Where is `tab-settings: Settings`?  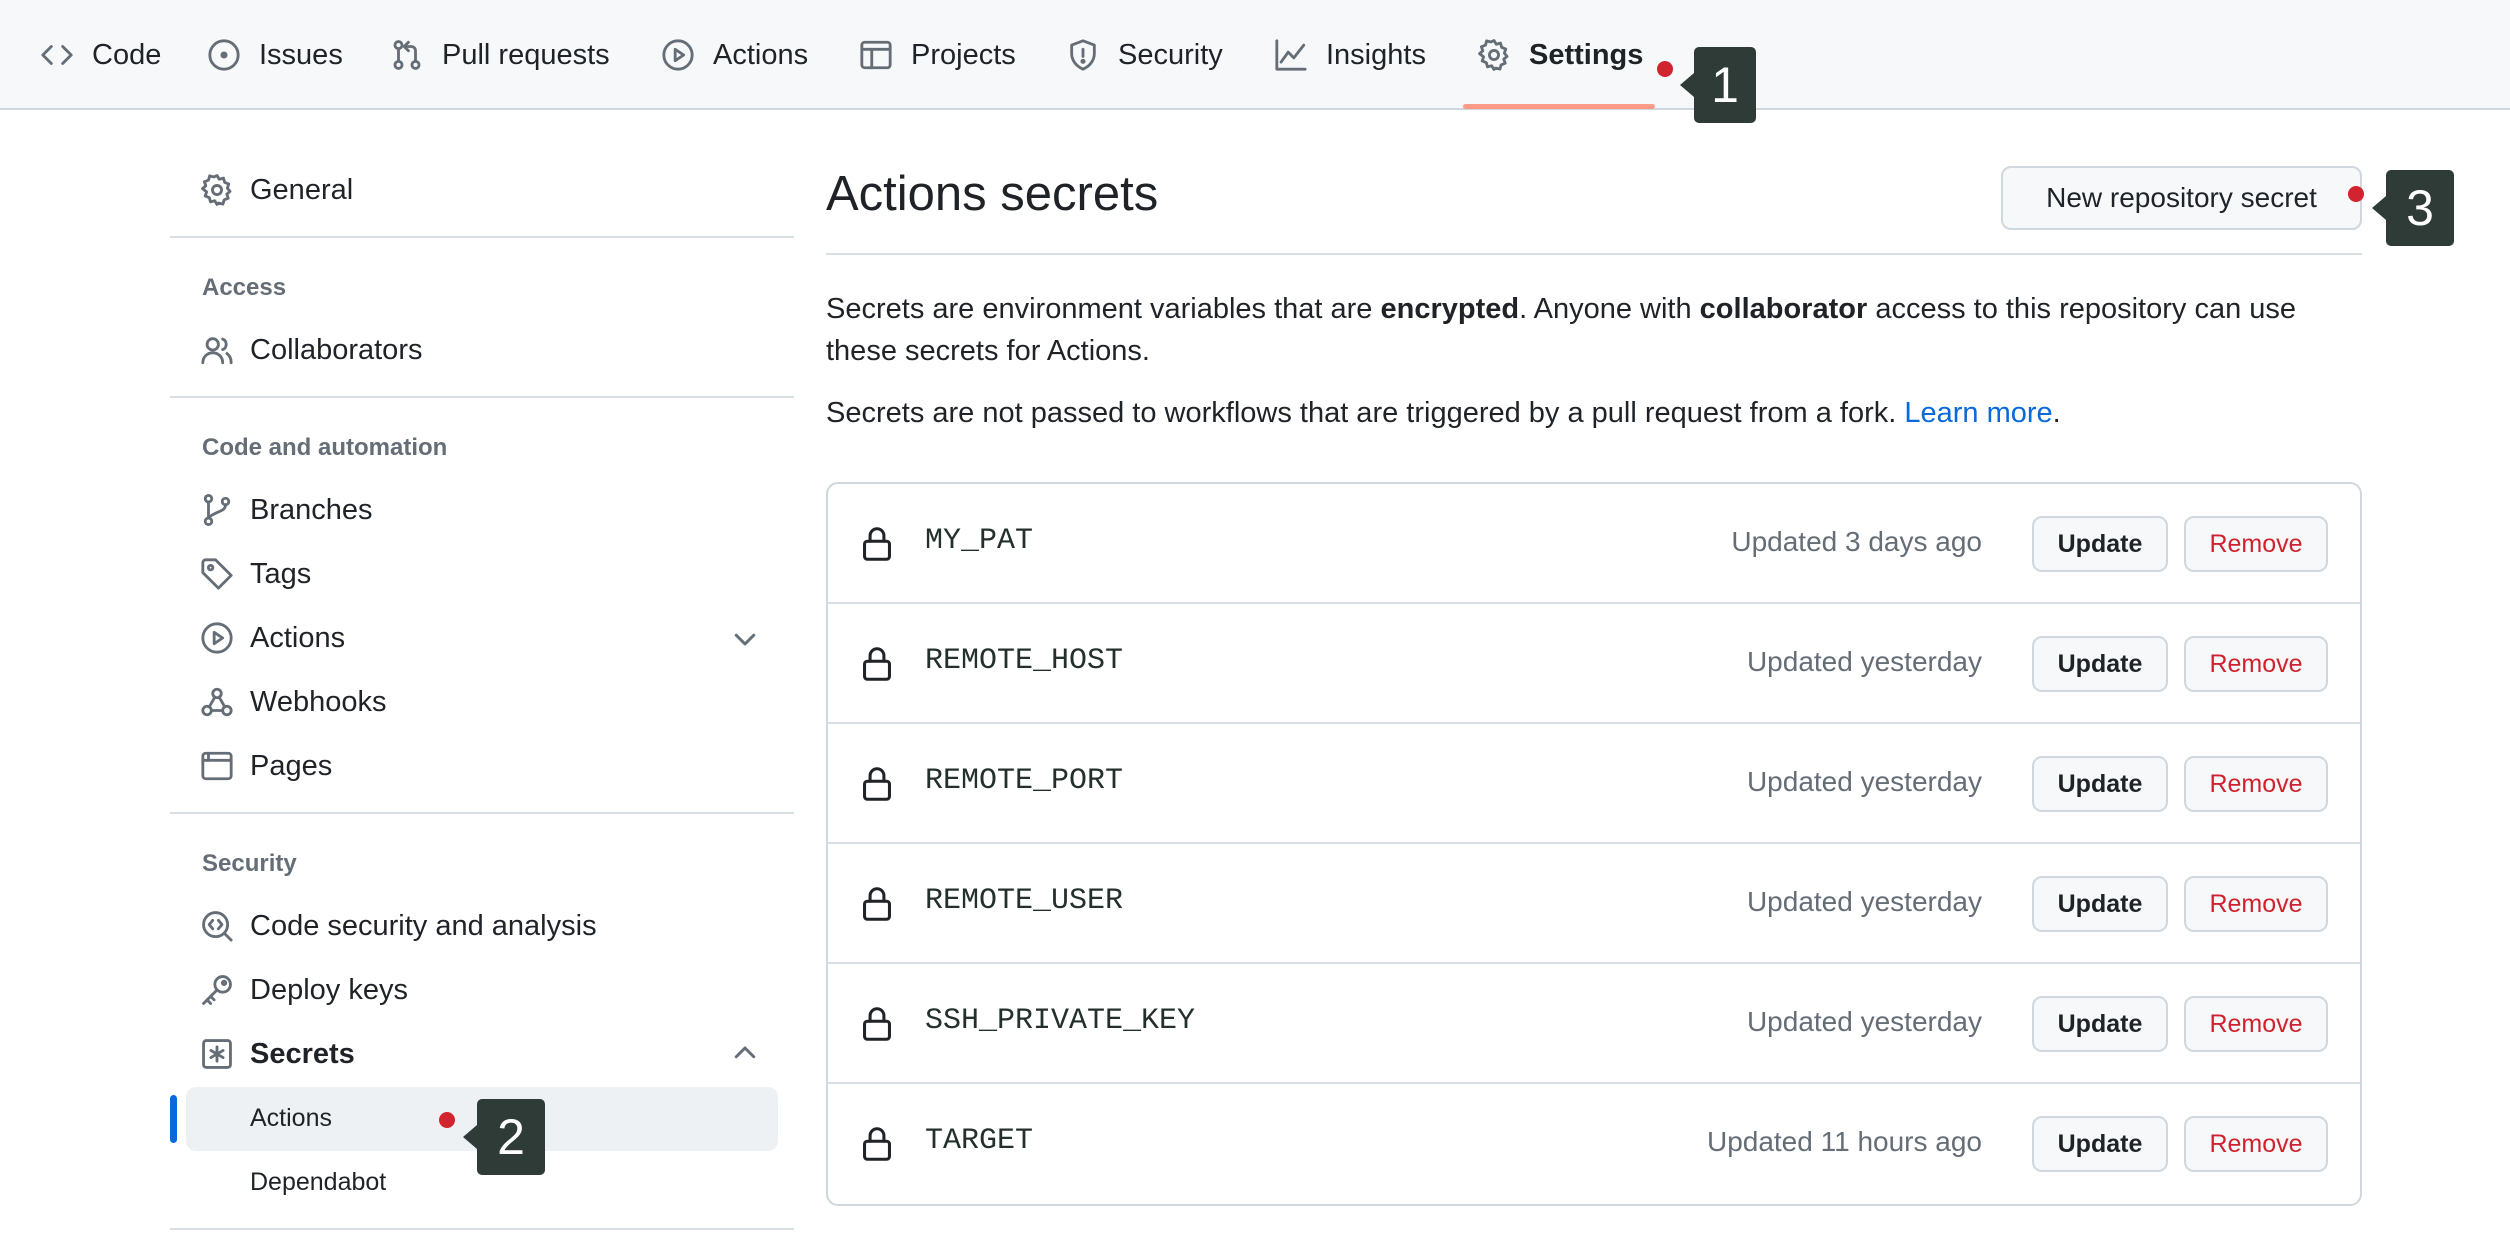
tab-settings: Settings is located at coordinates (1560, 55).